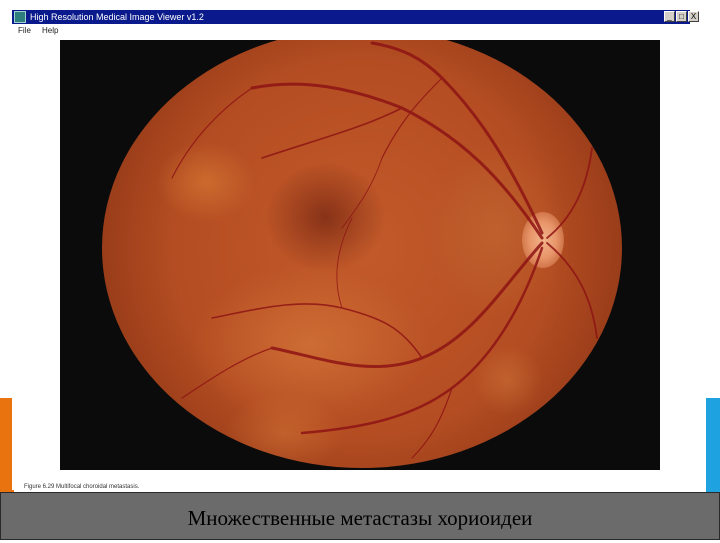 The width and height of the screenshot is (720, 543). I want to click on slide-caption: Множественные метастазы хориоидеи, so click(360, 518).